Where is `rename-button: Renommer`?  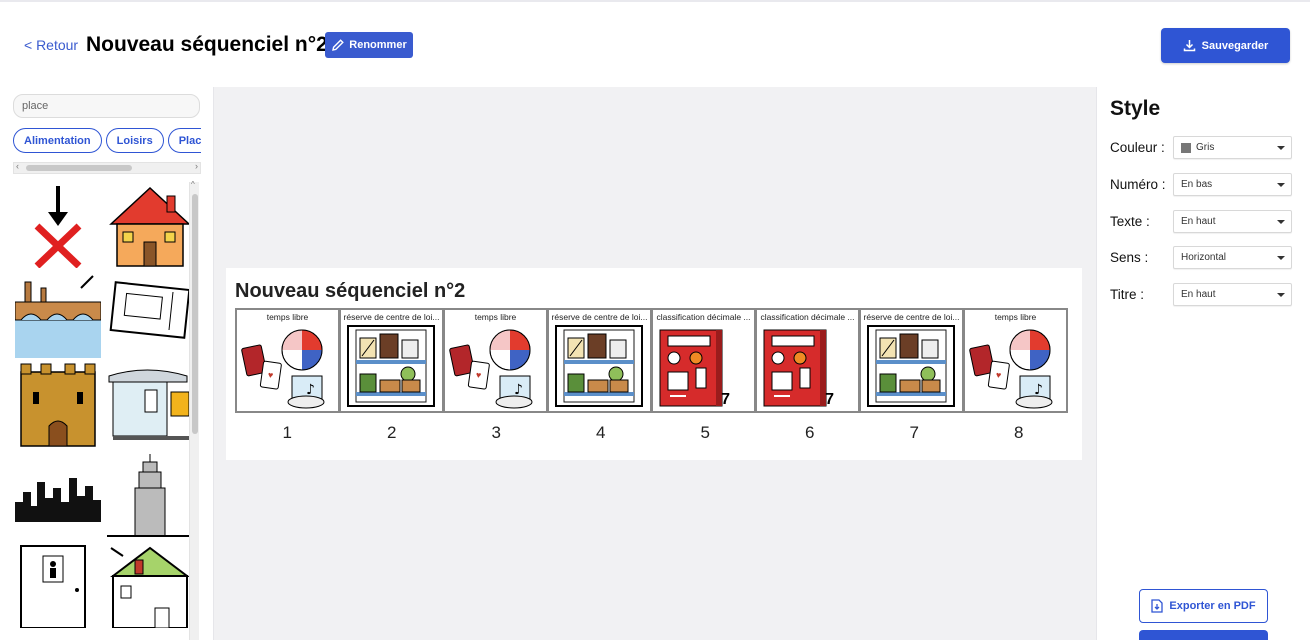
rename-button: Renommer is located at coordinates (369, 45).